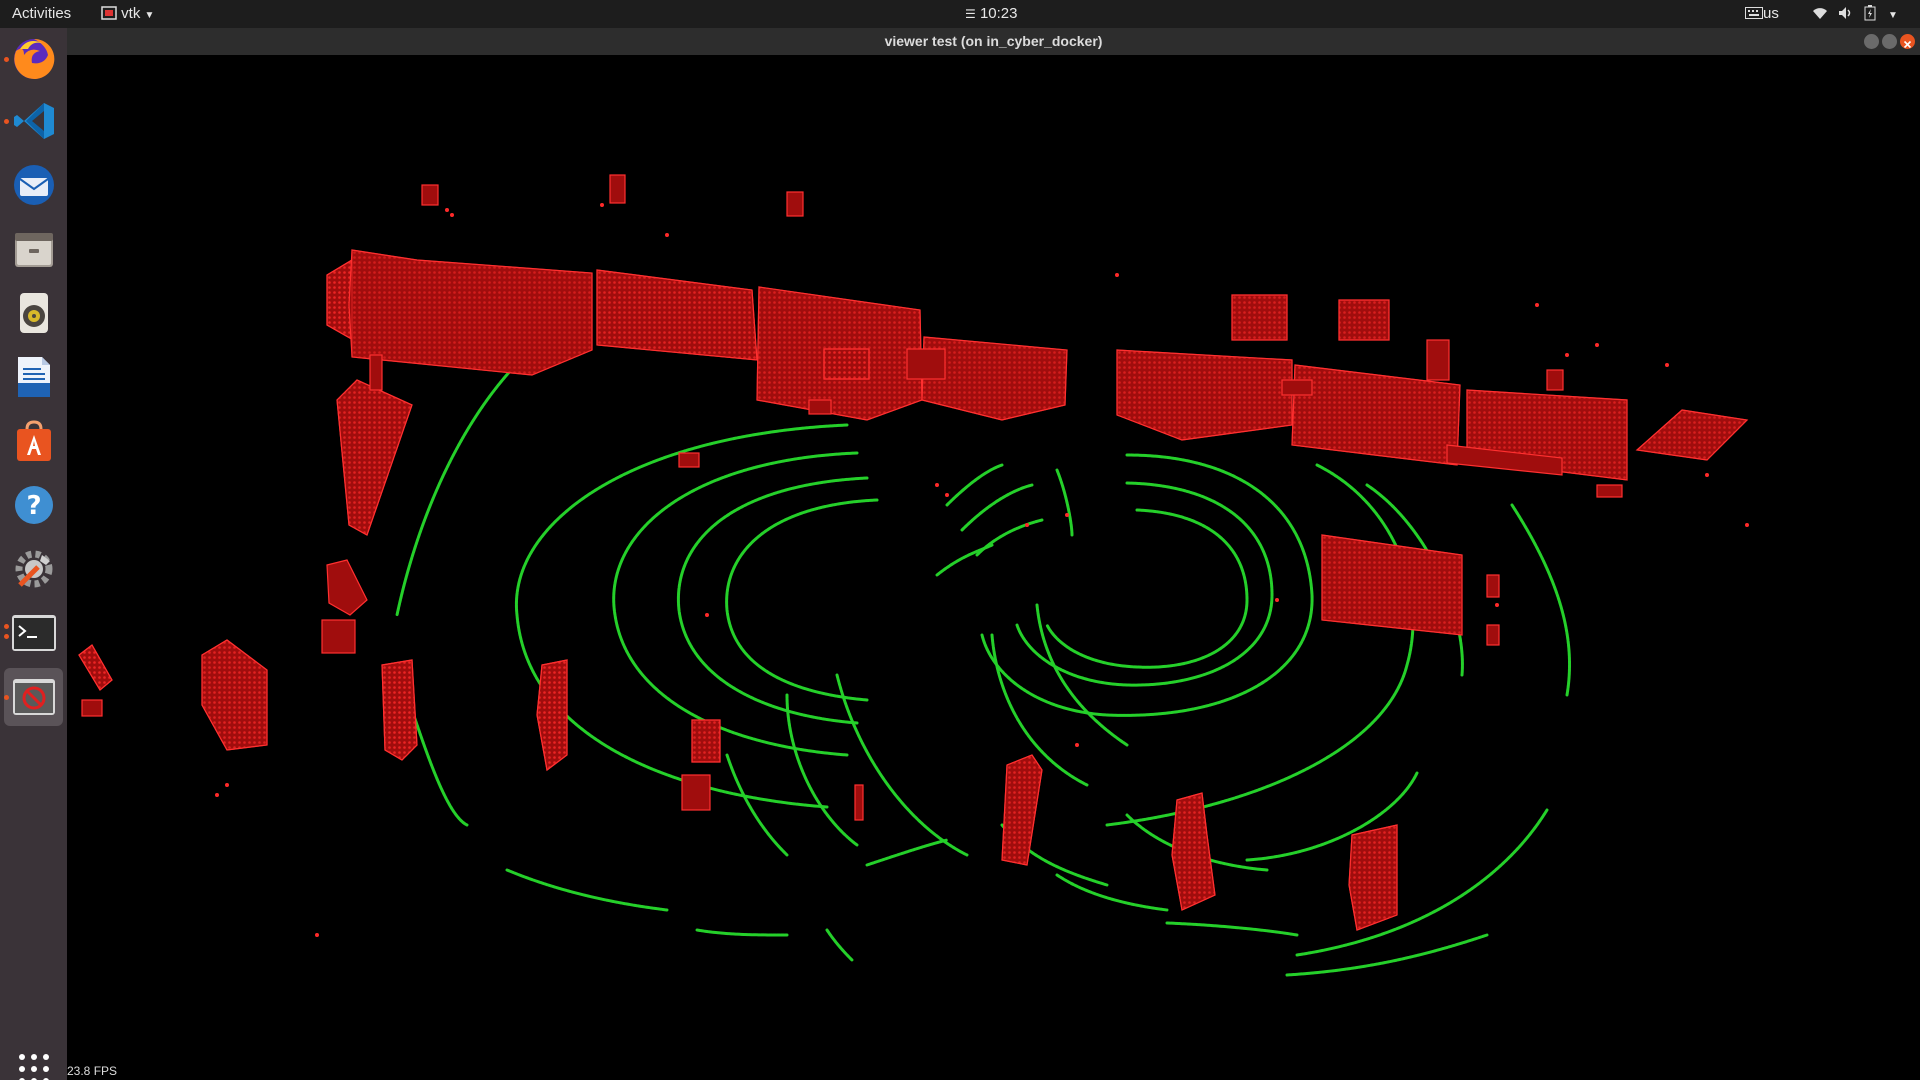  I want to click on wifi-icon, so click(1820, 14).